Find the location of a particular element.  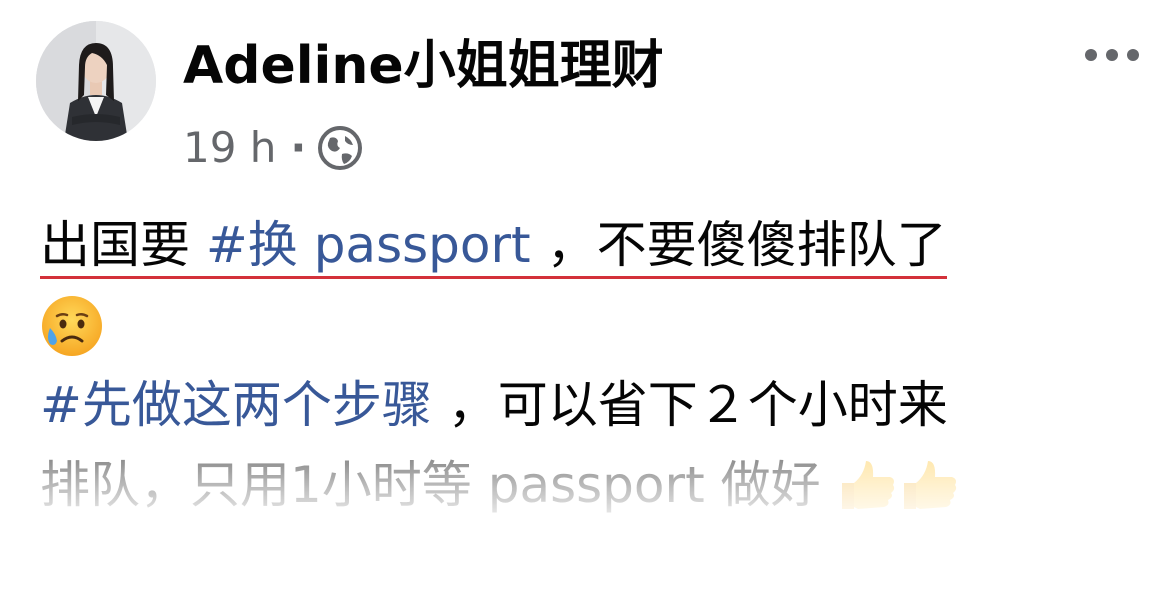

post-meta: 19 h · is located at coordinates (273, 148).